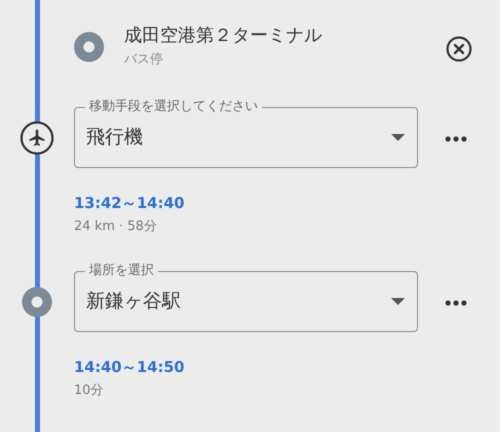 This screenshot has height=432, width=500. I want to click on airplane-icon, so click(37, 138).